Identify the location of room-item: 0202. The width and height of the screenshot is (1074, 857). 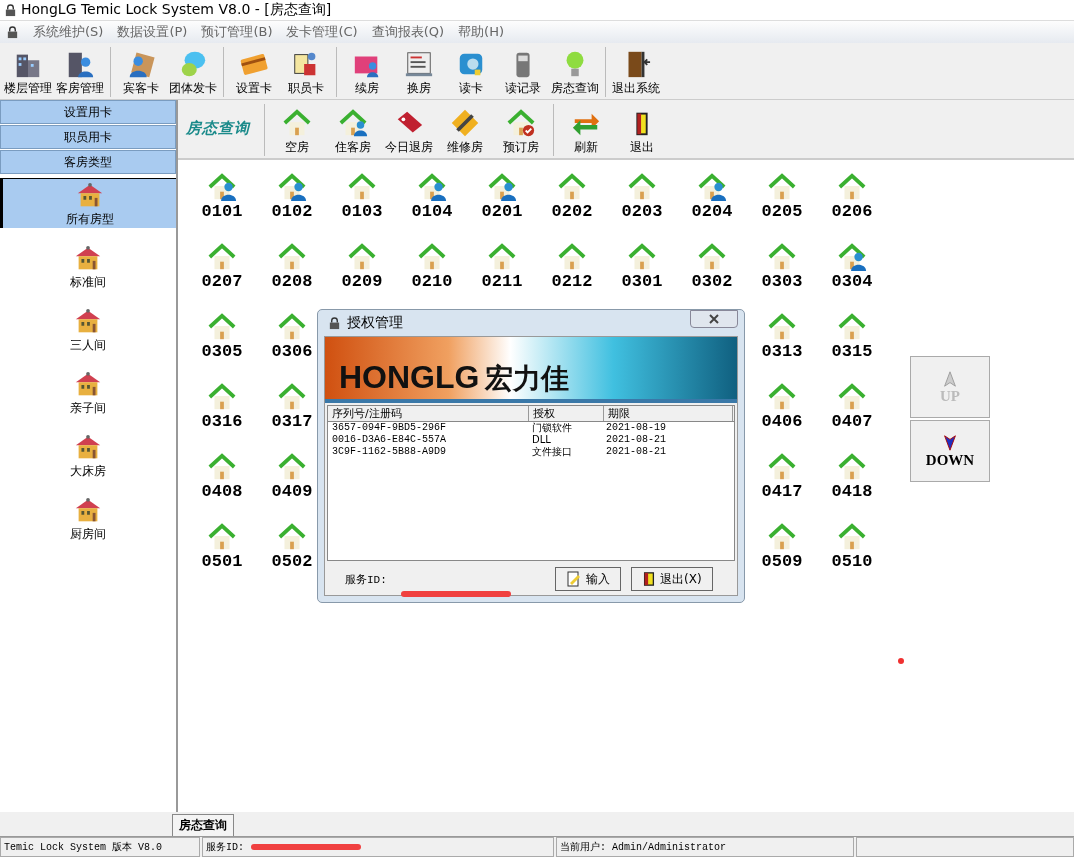
(572, 201).